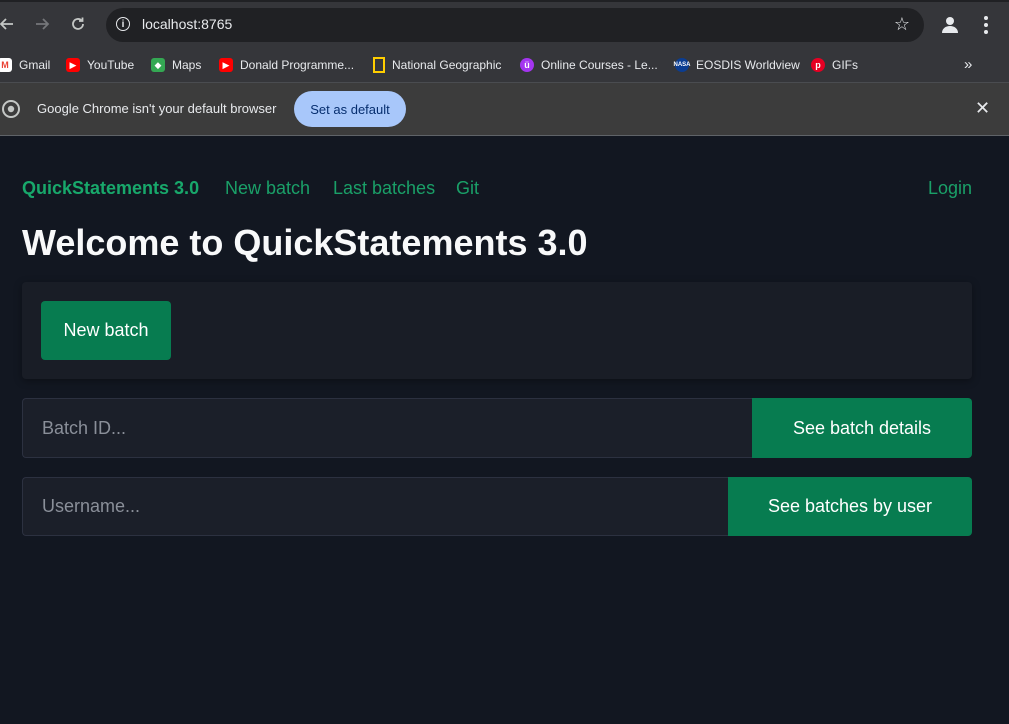  I want to click on maps-icon: ◆, so click(158, 65).